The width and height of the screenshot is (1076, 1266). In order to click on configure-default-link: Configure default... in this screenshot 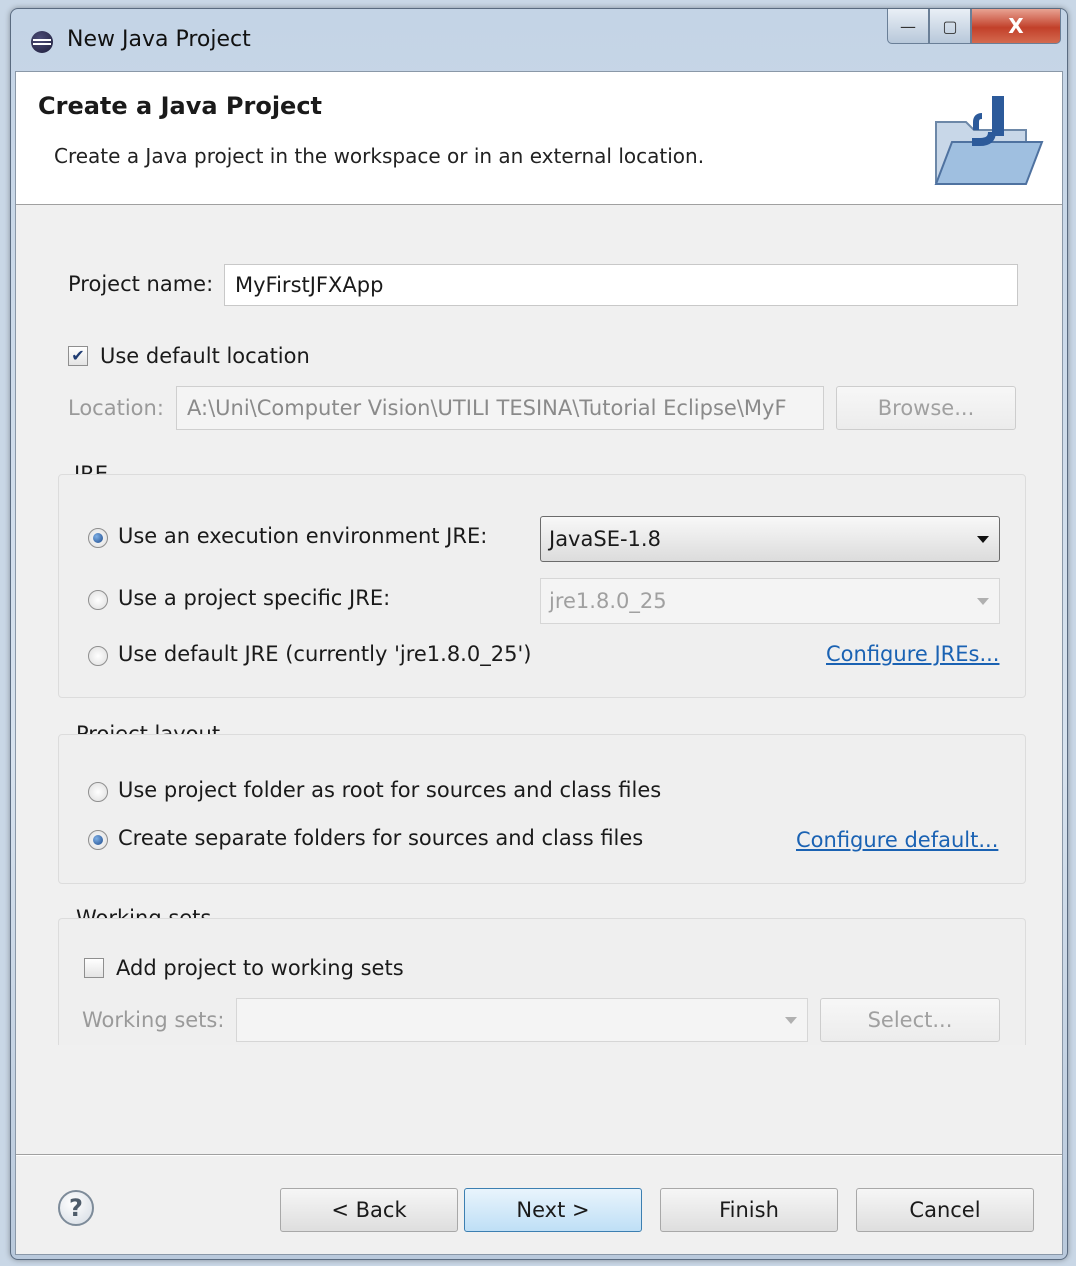, I will do `click(897, 840)`.